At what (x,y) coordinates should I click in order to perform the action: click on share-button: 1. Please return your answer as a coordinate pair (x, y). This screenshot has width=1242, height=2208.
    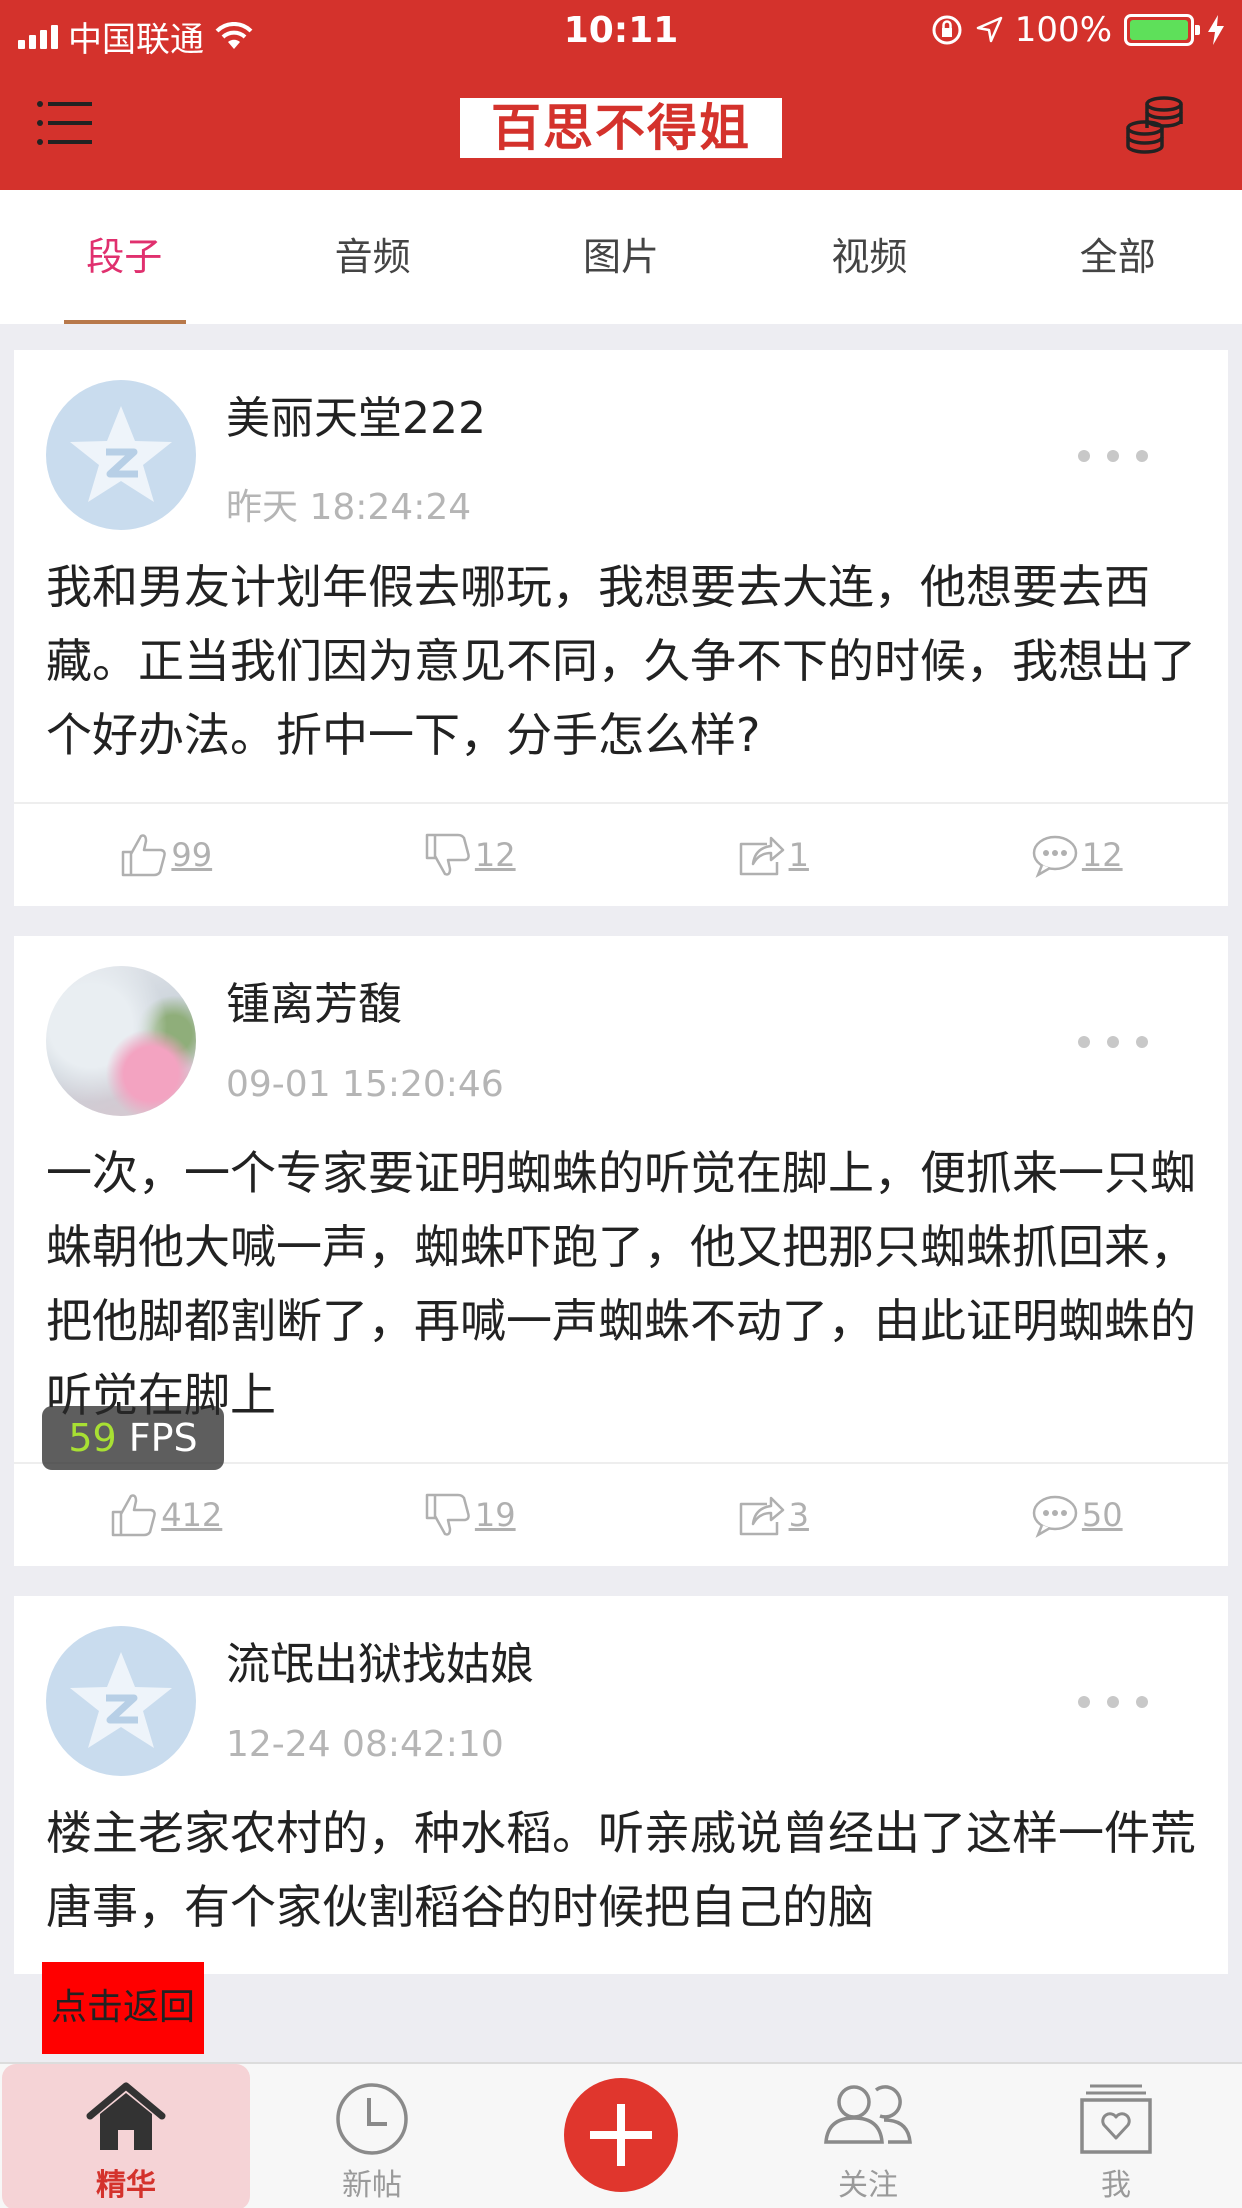
    Looking at the image, I should click on (773, 855).